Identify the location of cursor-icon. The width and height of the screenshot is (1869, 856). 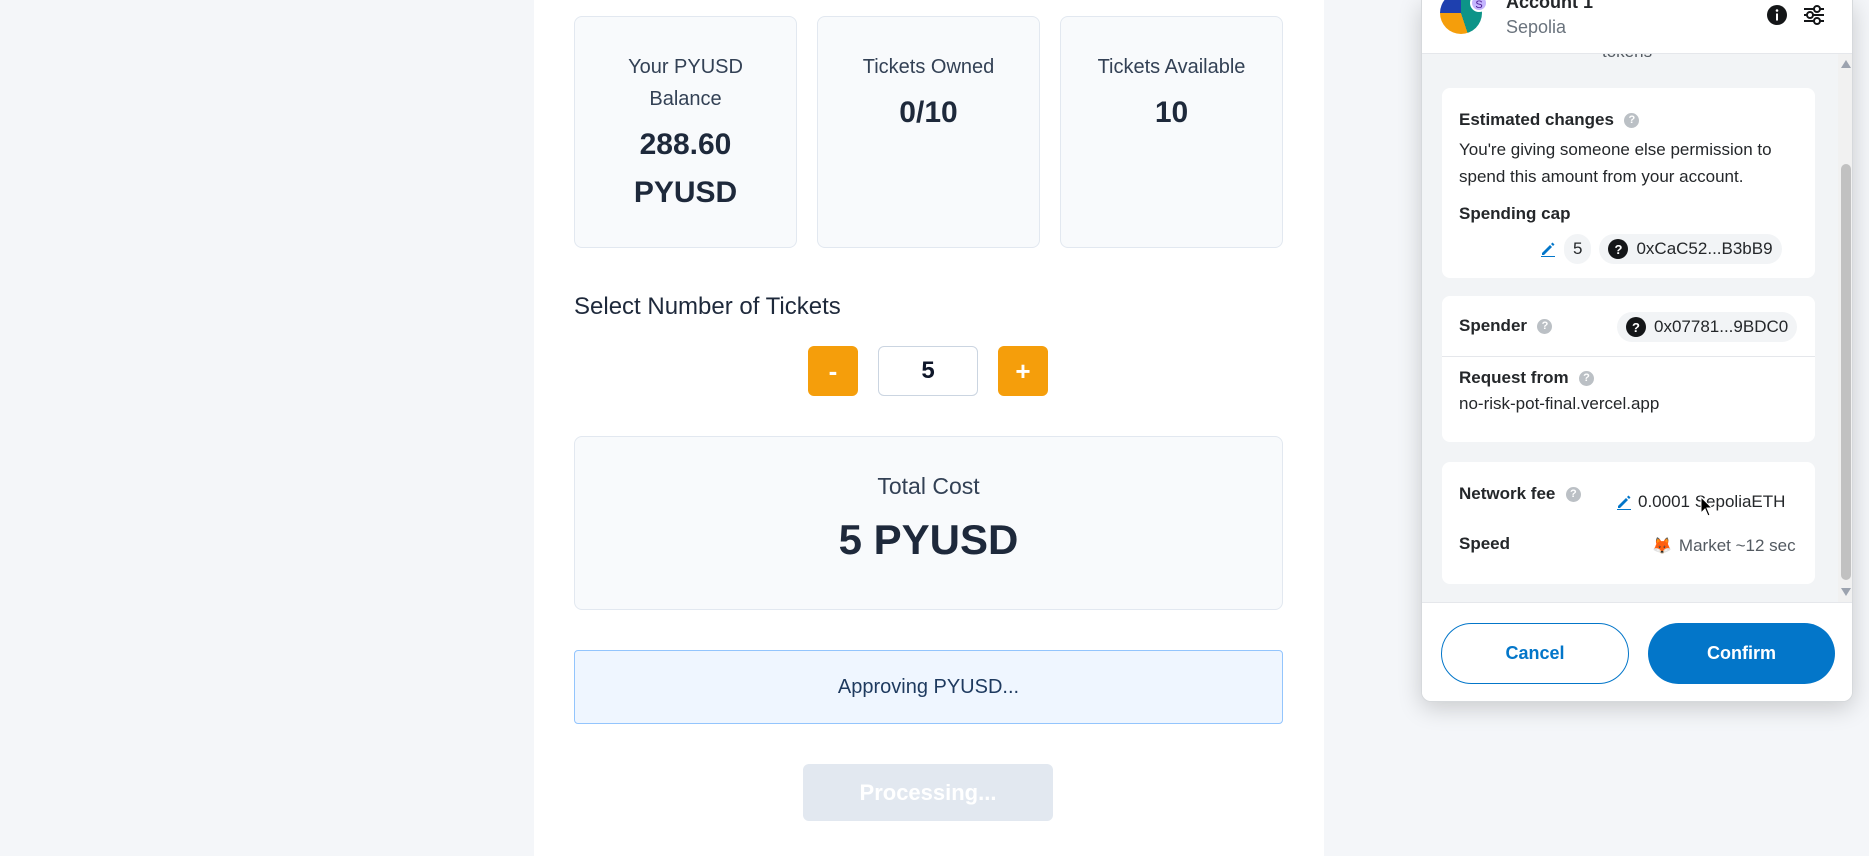
(1707, 506).